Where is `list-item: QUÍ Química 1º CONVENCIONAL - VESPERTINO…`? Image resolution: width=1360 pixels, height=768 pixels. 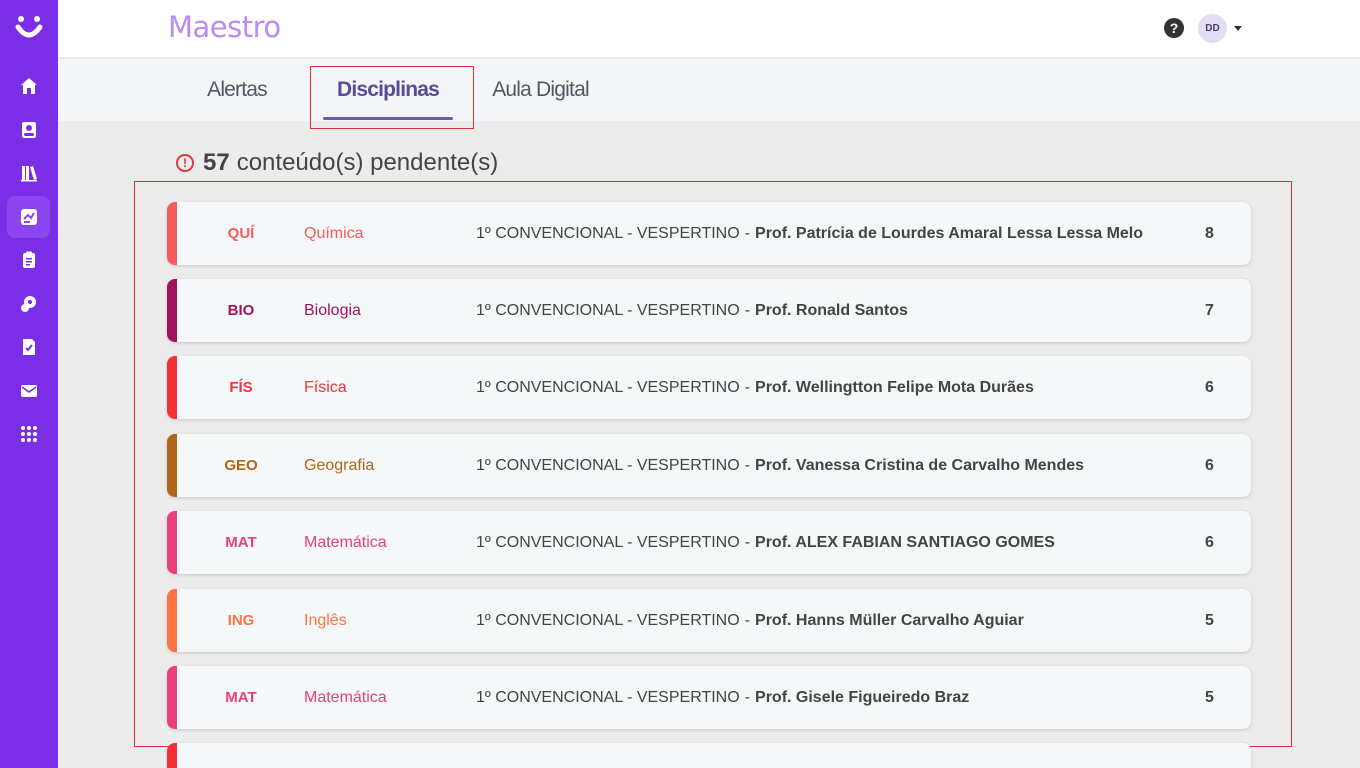 list-item: QUÍ Química 1º CONVENCIONAL - VESPERTINO… is located at coordinates (709, 233).